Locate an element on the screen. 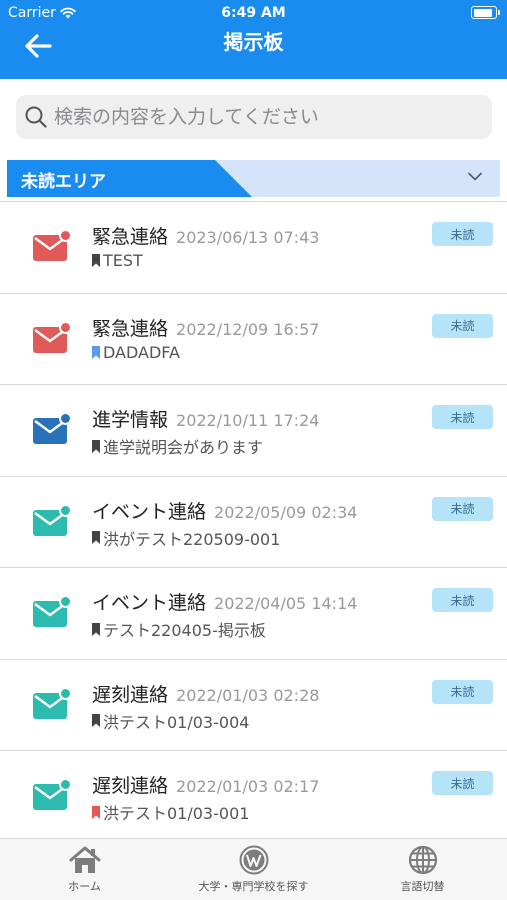 Image resolution: width=507 pixels, height=900 pixels. message-subtitle: DADADFA is located at coordinates (136, 352).